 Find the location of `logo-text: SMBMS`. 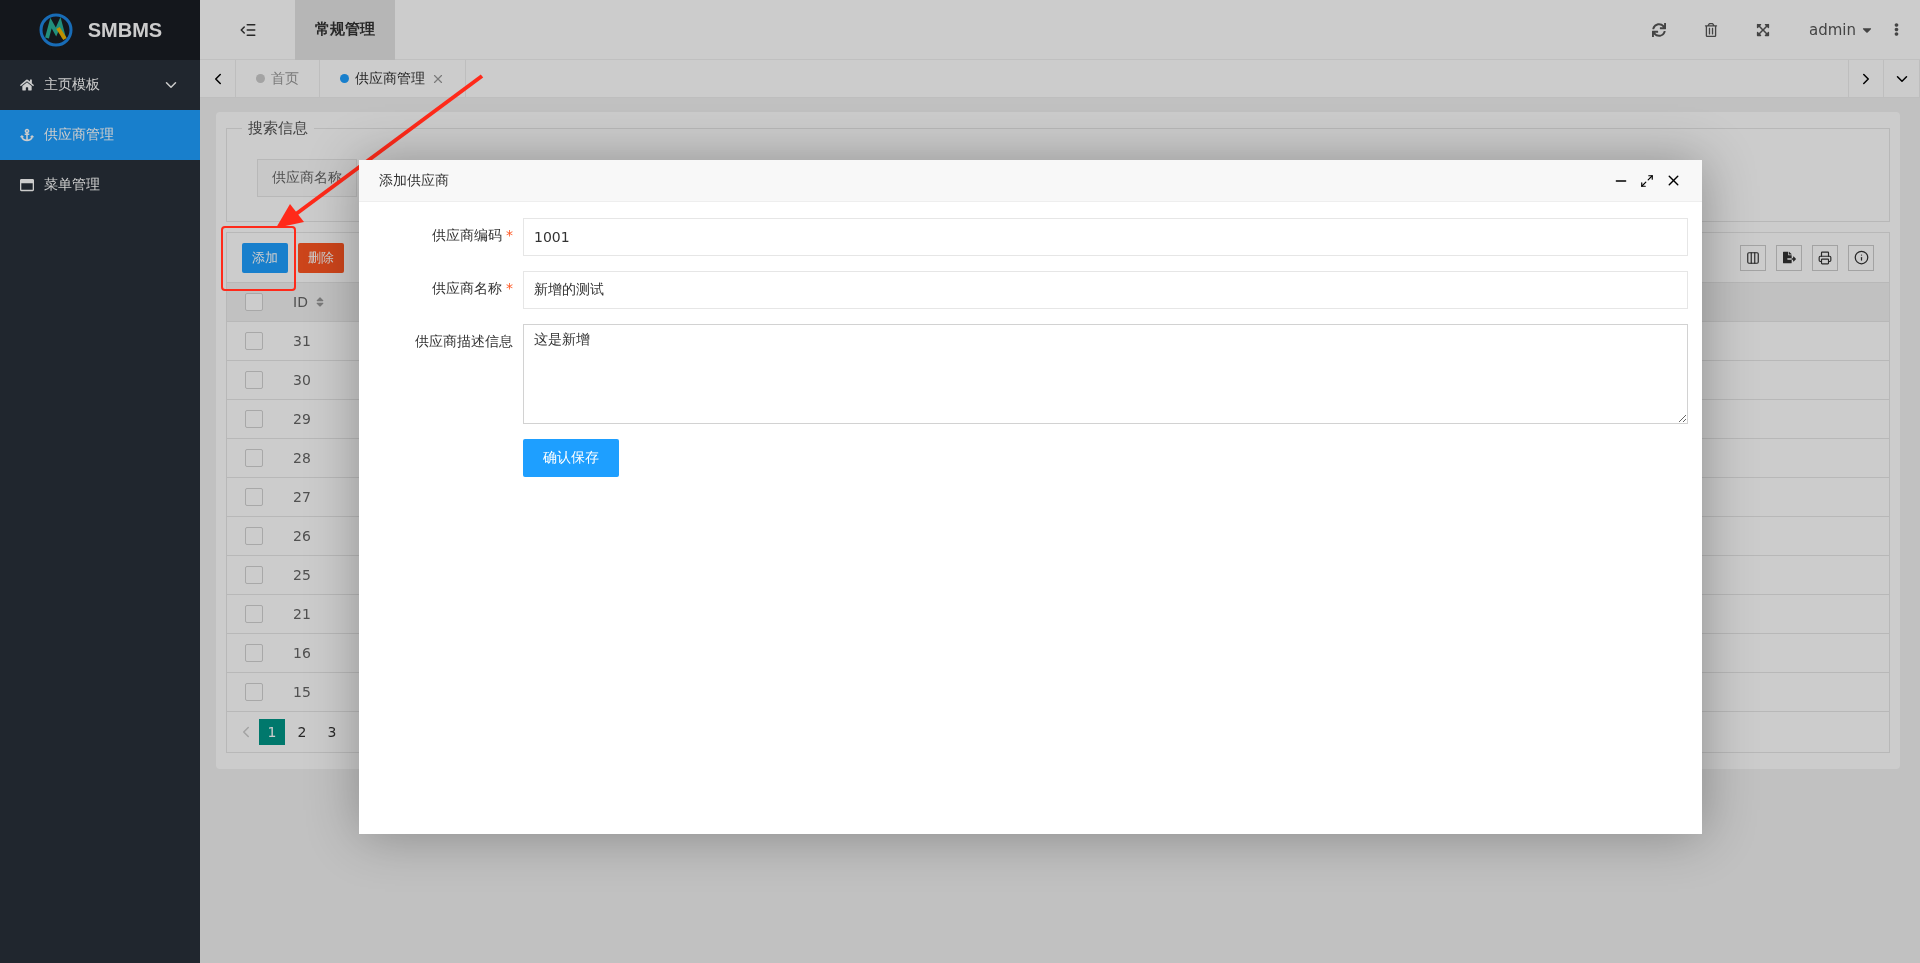

logo-text: SMBMS is located at coordinates (125, 30).